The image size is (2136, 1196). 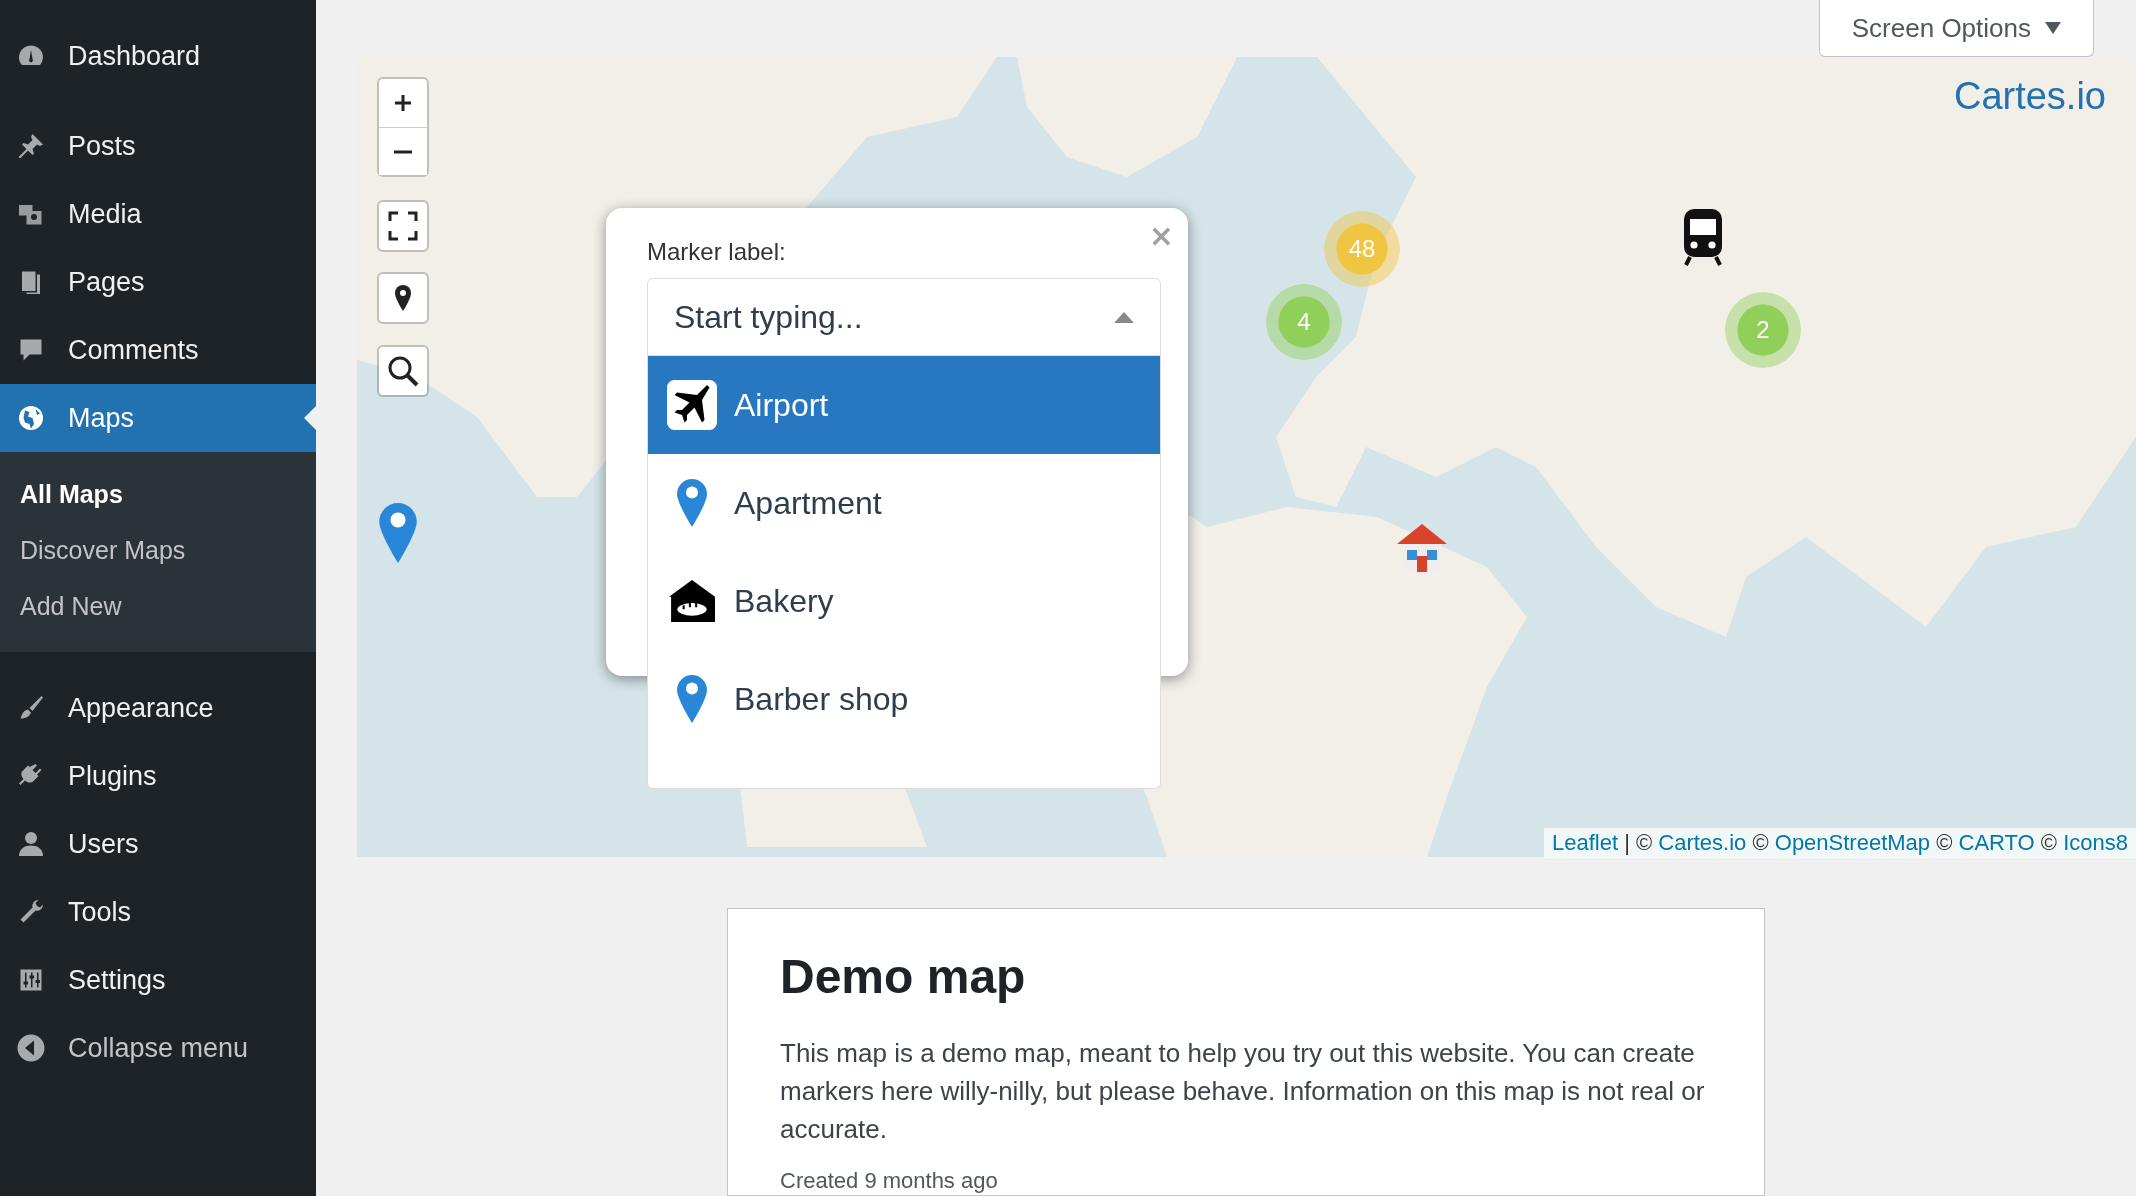 What do you see at coordinates (1243, 1091) in the screenshot?
I see `map-description: This map is a demo map, meant to help you try out this website. You can create markers here willy-nilly, but please behave. Information on this map is not real or accurate.` at bounding box center [1243, 1091].